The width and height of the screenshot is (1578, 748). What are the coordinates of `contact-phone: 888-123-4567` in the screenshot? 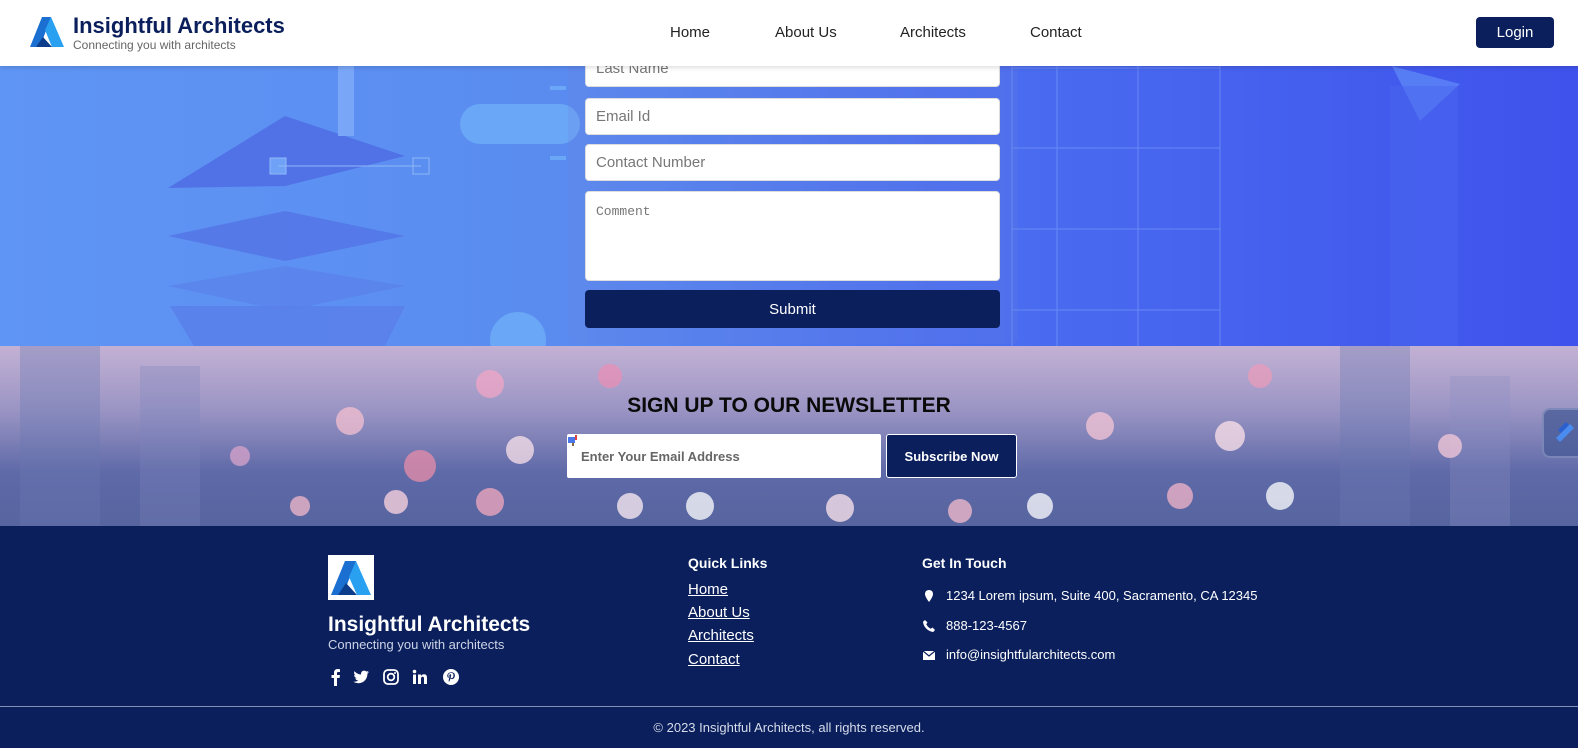 It's located at (974, 625).